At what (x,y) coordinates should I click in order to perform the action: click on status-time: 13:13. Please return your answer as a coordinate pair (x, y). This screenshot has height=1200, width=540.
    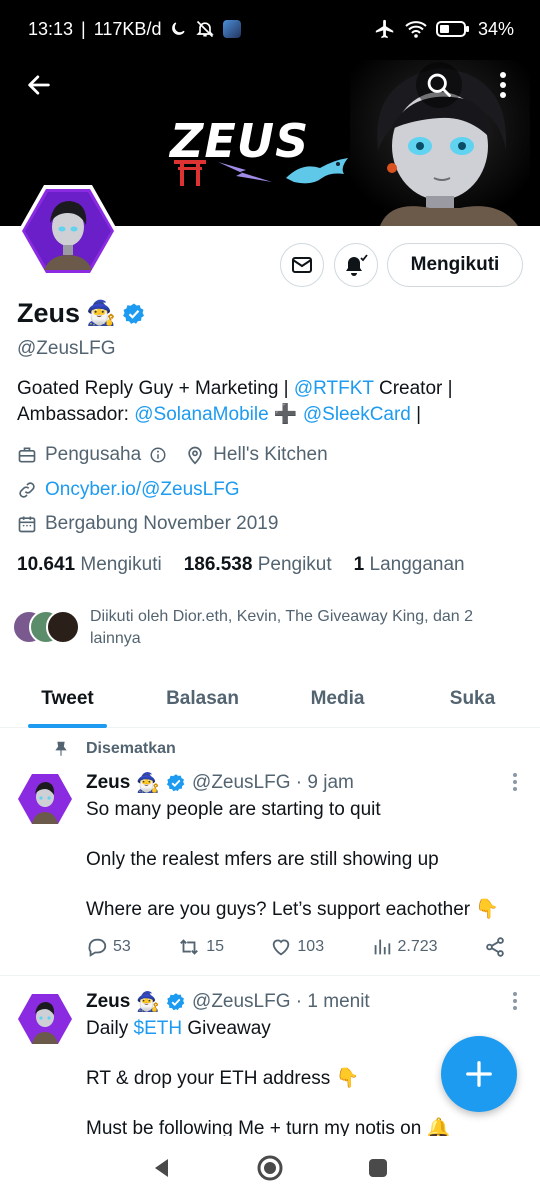
    Looking at the image, I should click on (51, 28).